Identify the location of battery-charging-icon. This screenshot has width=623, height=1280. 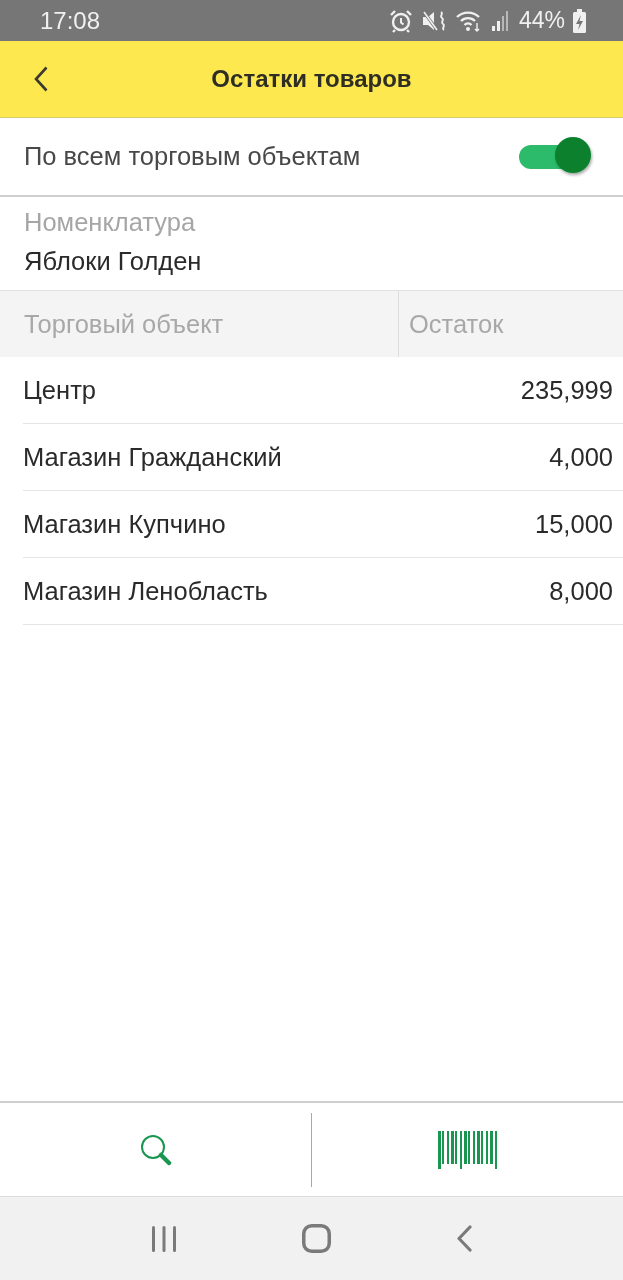
(579, 20).